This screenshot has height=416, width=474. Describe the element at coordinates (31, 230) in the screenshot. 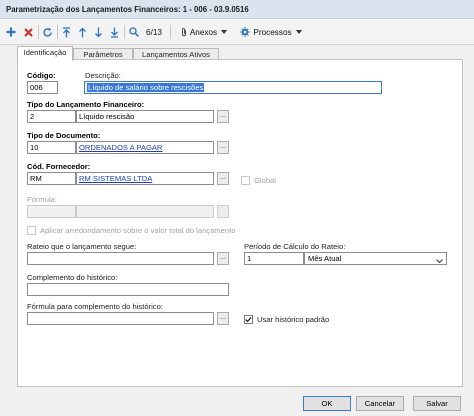

I see `arredondamento-checkbox` at that location.